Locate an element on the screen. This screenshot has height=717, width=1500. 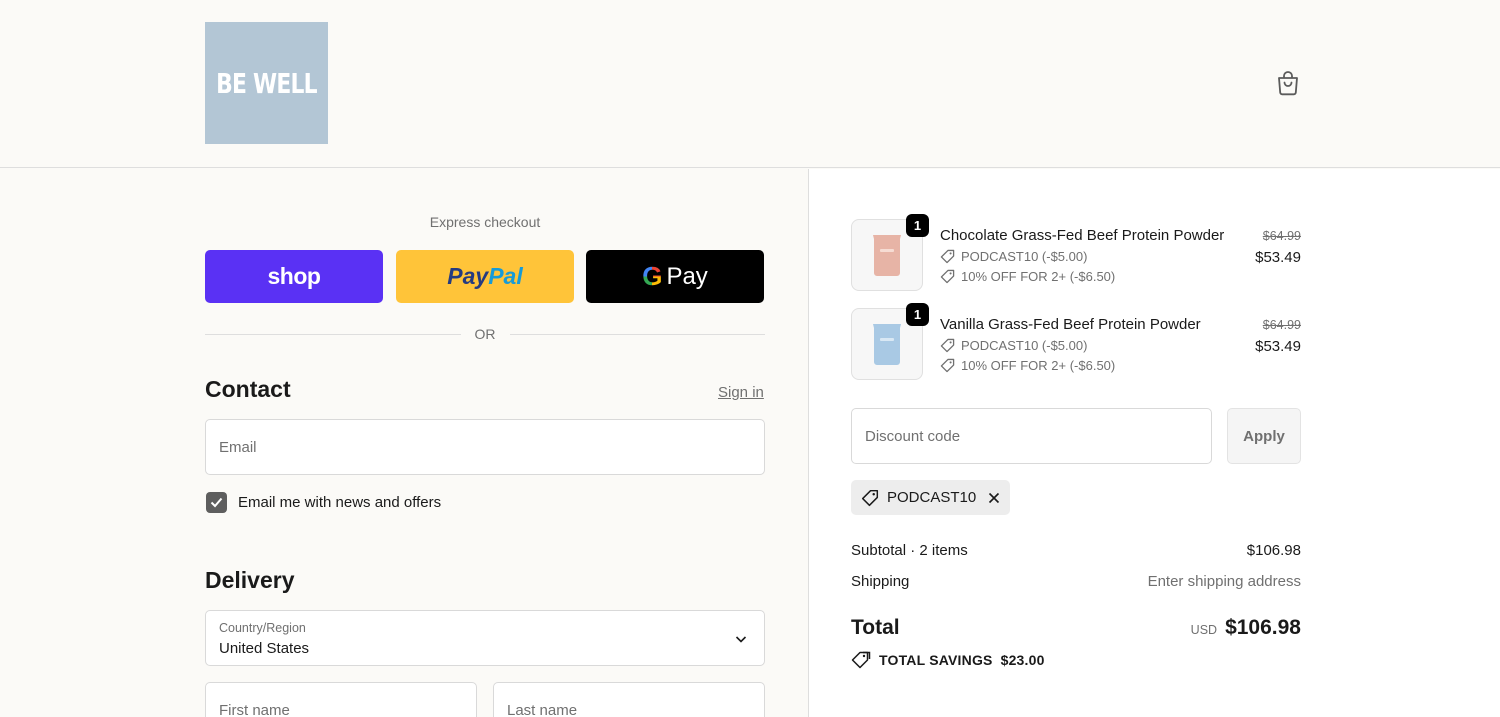
paypal-label-pay: Pay is located at coordinates (468, 276).